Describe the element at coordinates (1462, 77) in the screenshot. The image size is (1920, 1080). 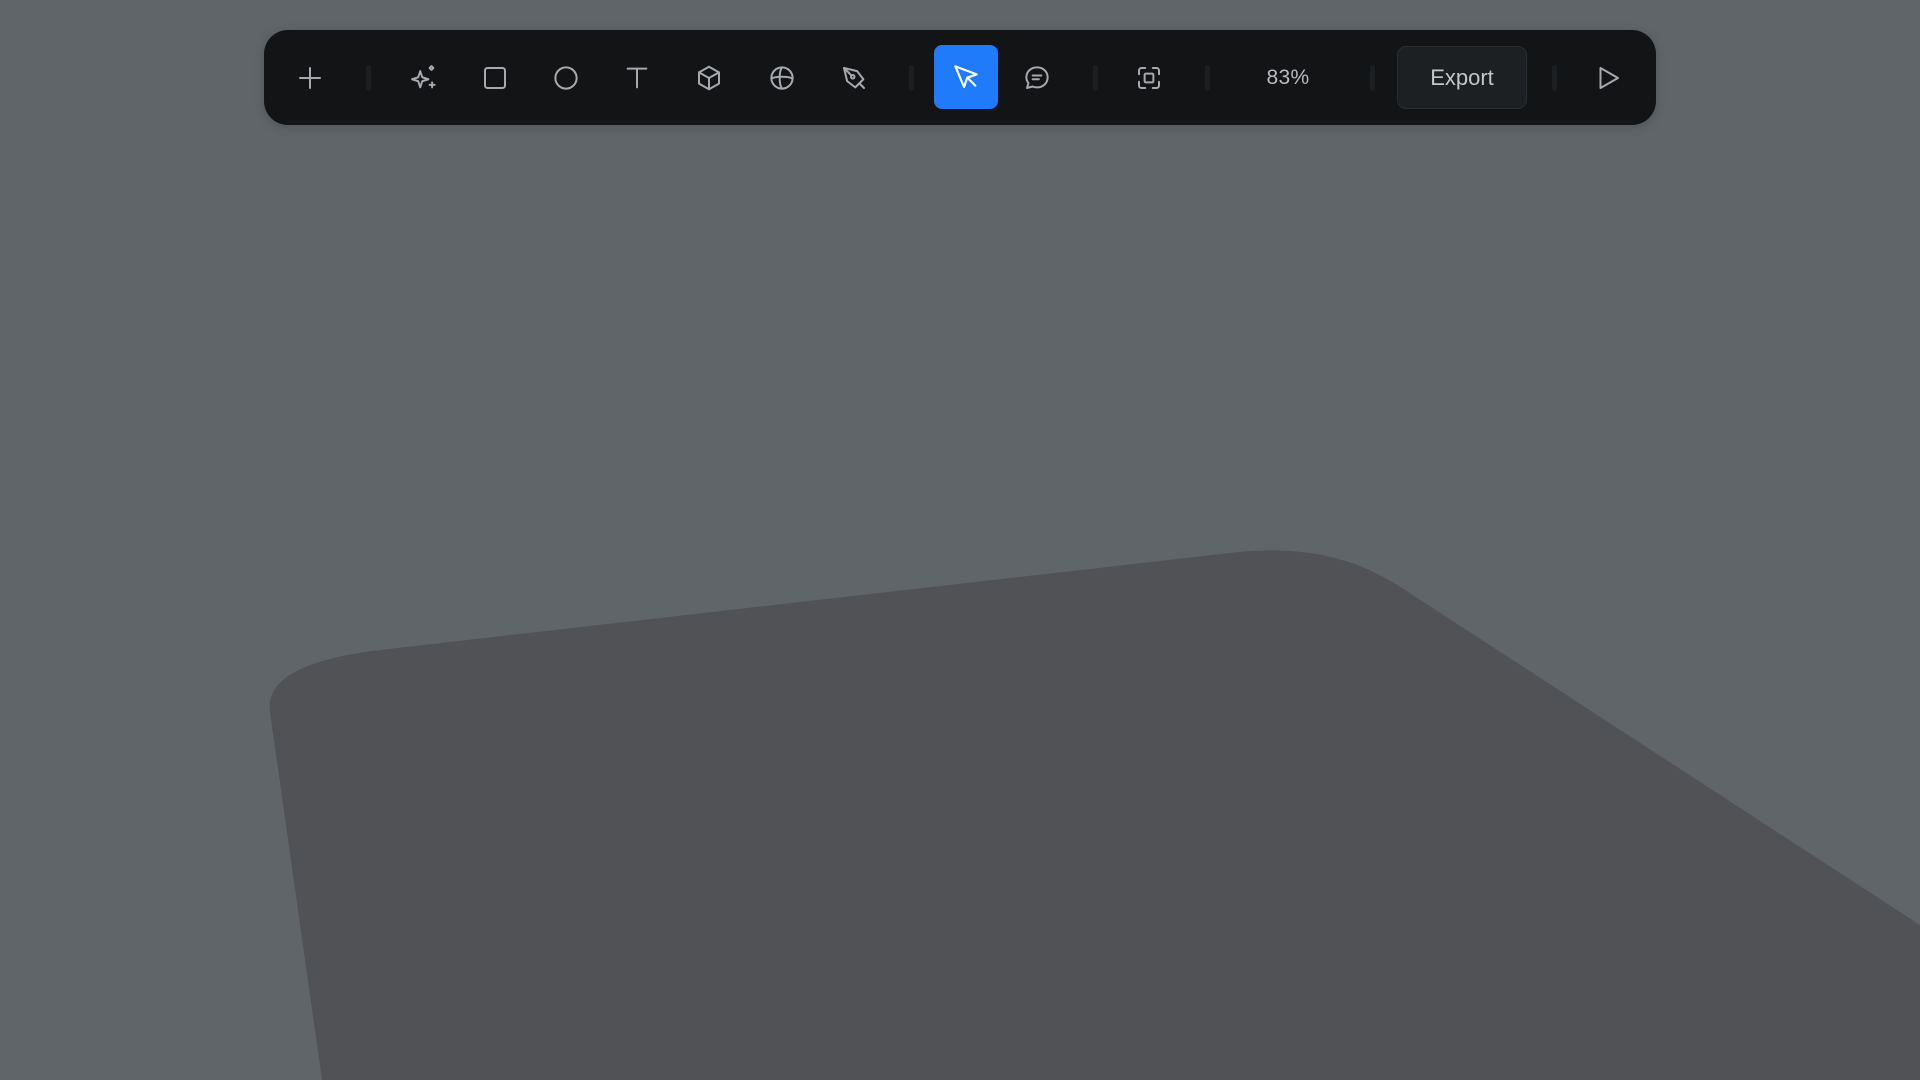
I see `export-button: Export` at that location.